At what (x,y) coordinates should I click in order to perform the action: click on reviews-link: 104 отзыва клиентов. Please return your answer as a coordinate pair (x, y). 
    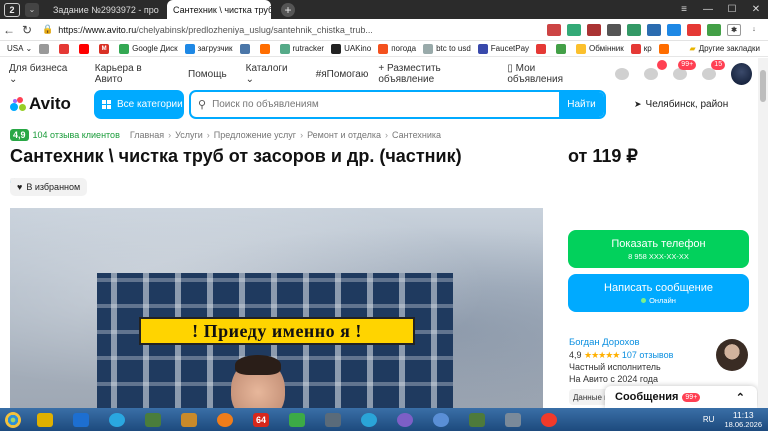
    Looking at the image, I should click on (76, 135).